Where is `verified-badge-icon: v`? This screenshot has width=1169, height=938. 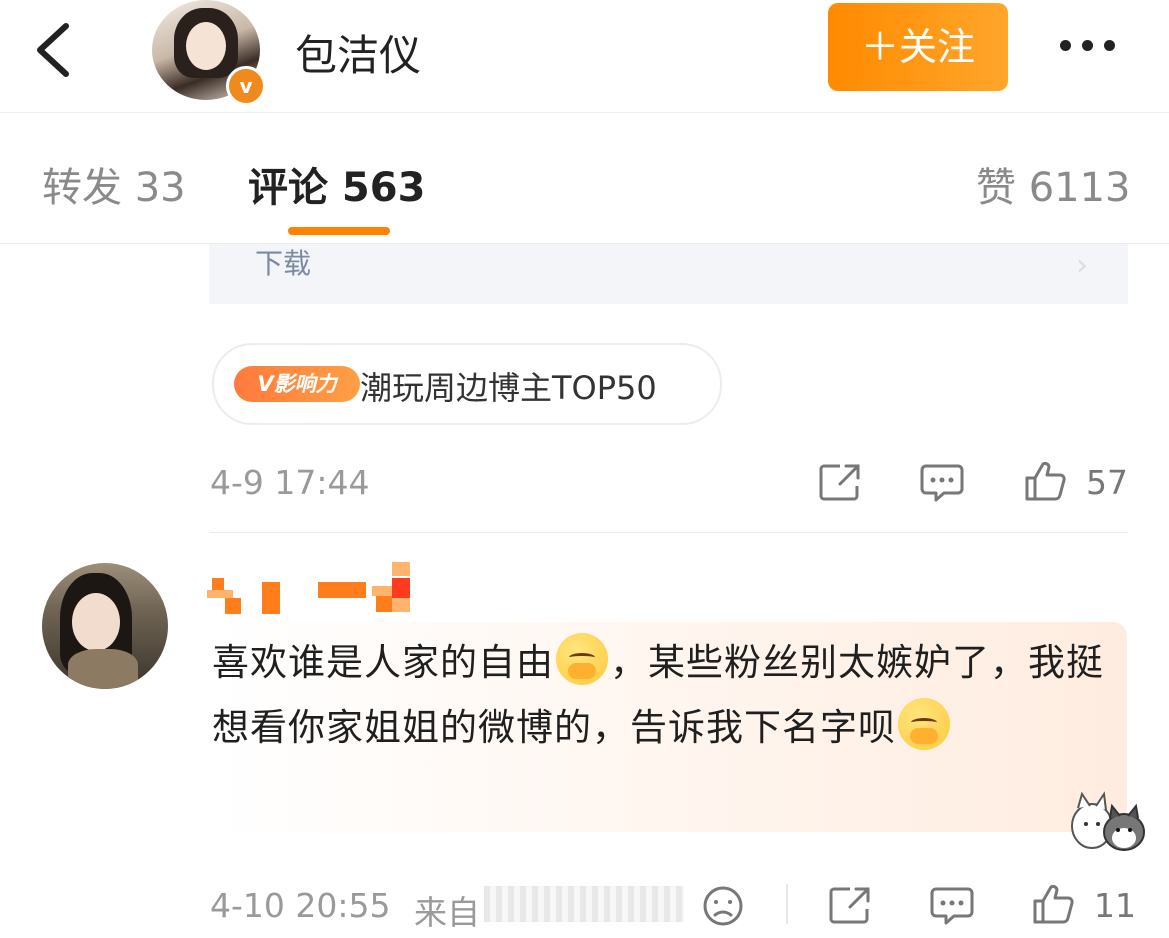
verified-badge-icon: v is located at coordinates (246, 86).